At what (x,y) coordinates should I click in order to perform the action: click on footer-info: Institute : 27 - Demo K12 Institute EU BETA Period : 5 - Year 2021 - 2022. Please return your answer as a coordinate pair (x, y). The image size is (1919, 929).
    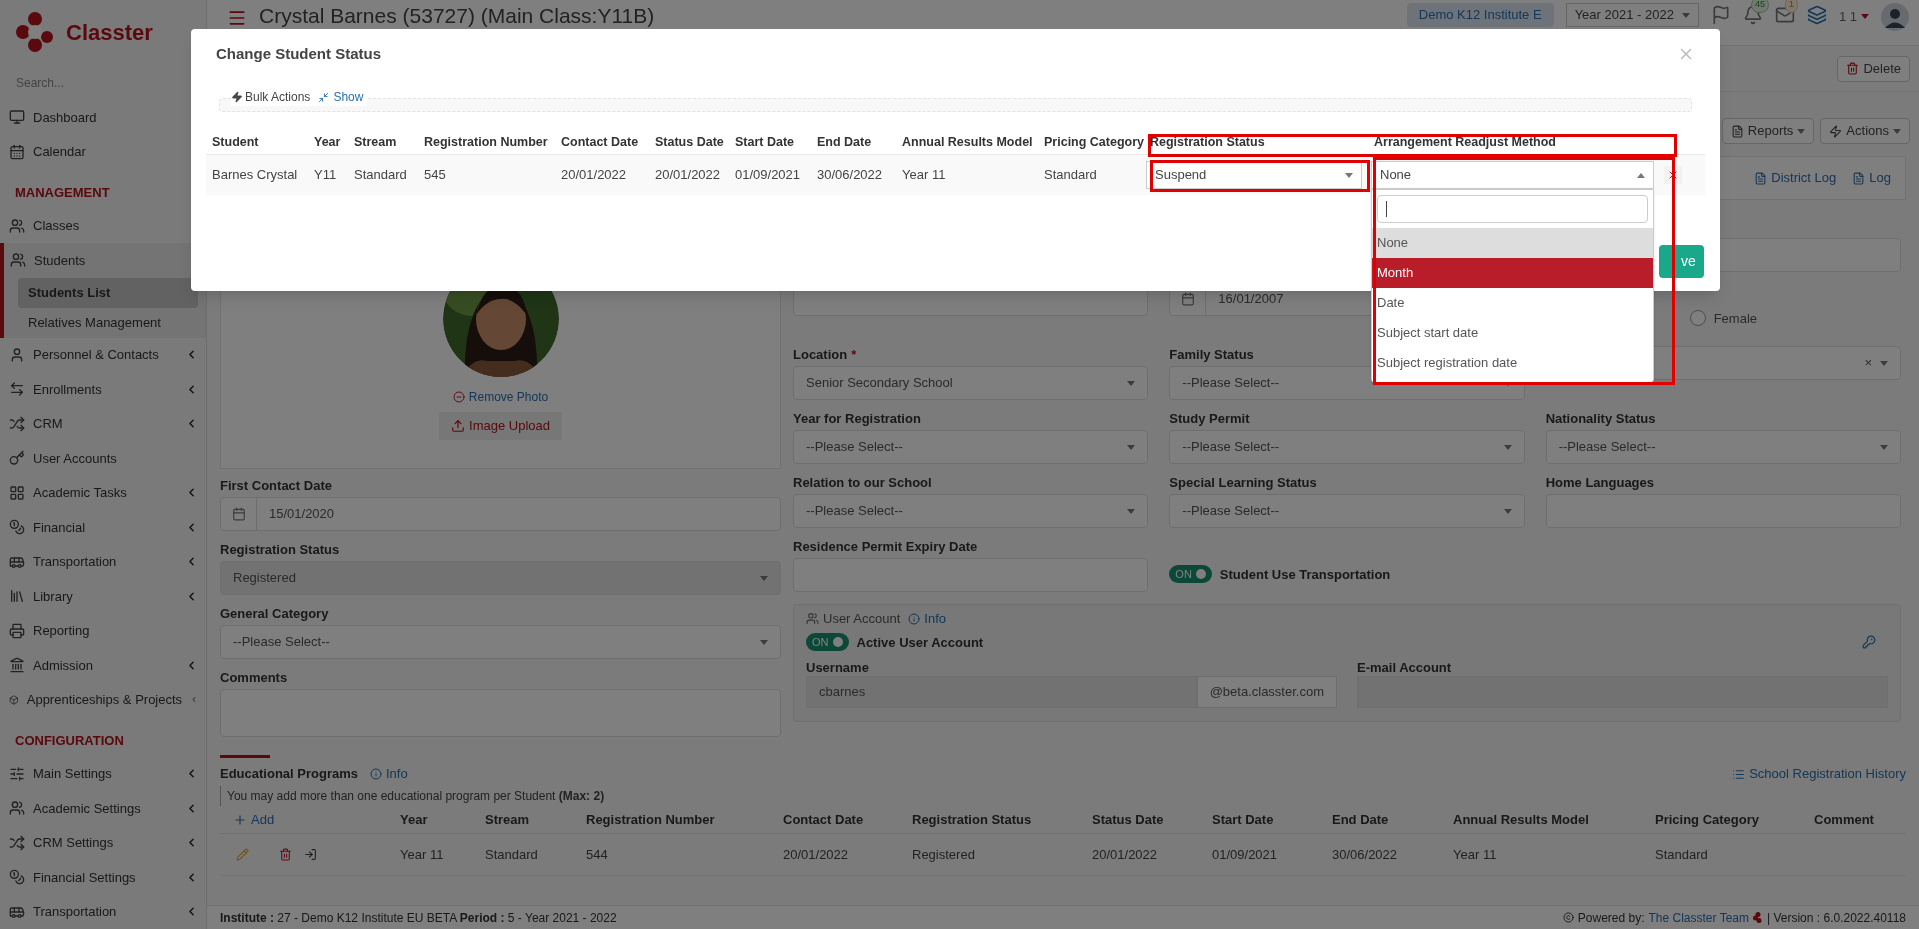
    Looking at the image, I should click on (418, 918).